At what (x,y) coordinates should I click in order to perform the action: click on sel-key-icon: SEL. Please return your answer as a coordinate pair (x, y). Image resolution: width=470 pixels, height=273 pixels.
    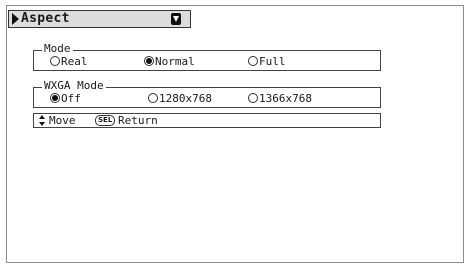
    Looking at the image, I should click on (105, 120).